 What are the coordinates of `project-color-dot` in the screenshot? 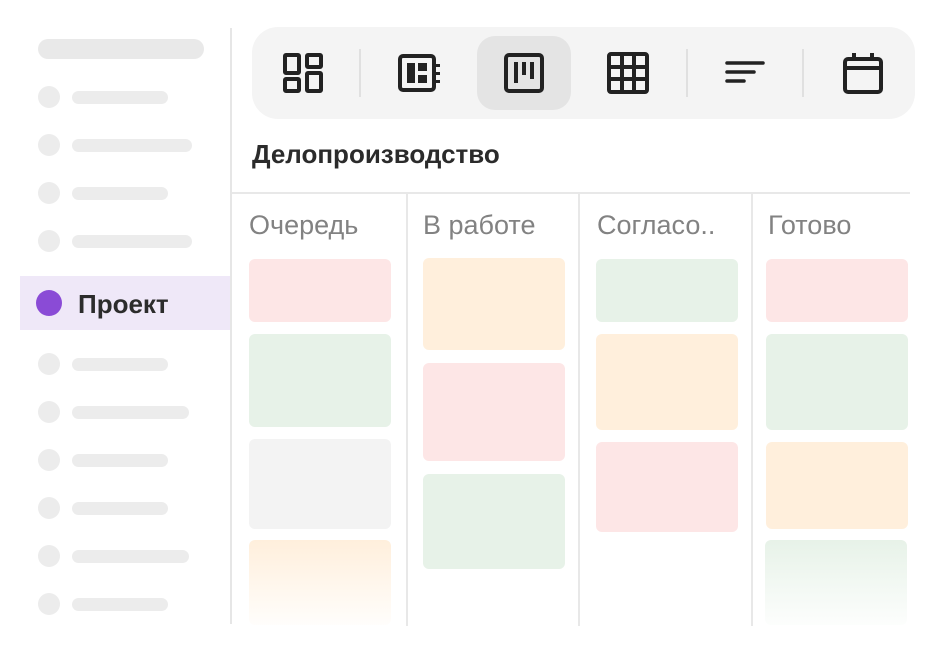 It's located at (49, 303).